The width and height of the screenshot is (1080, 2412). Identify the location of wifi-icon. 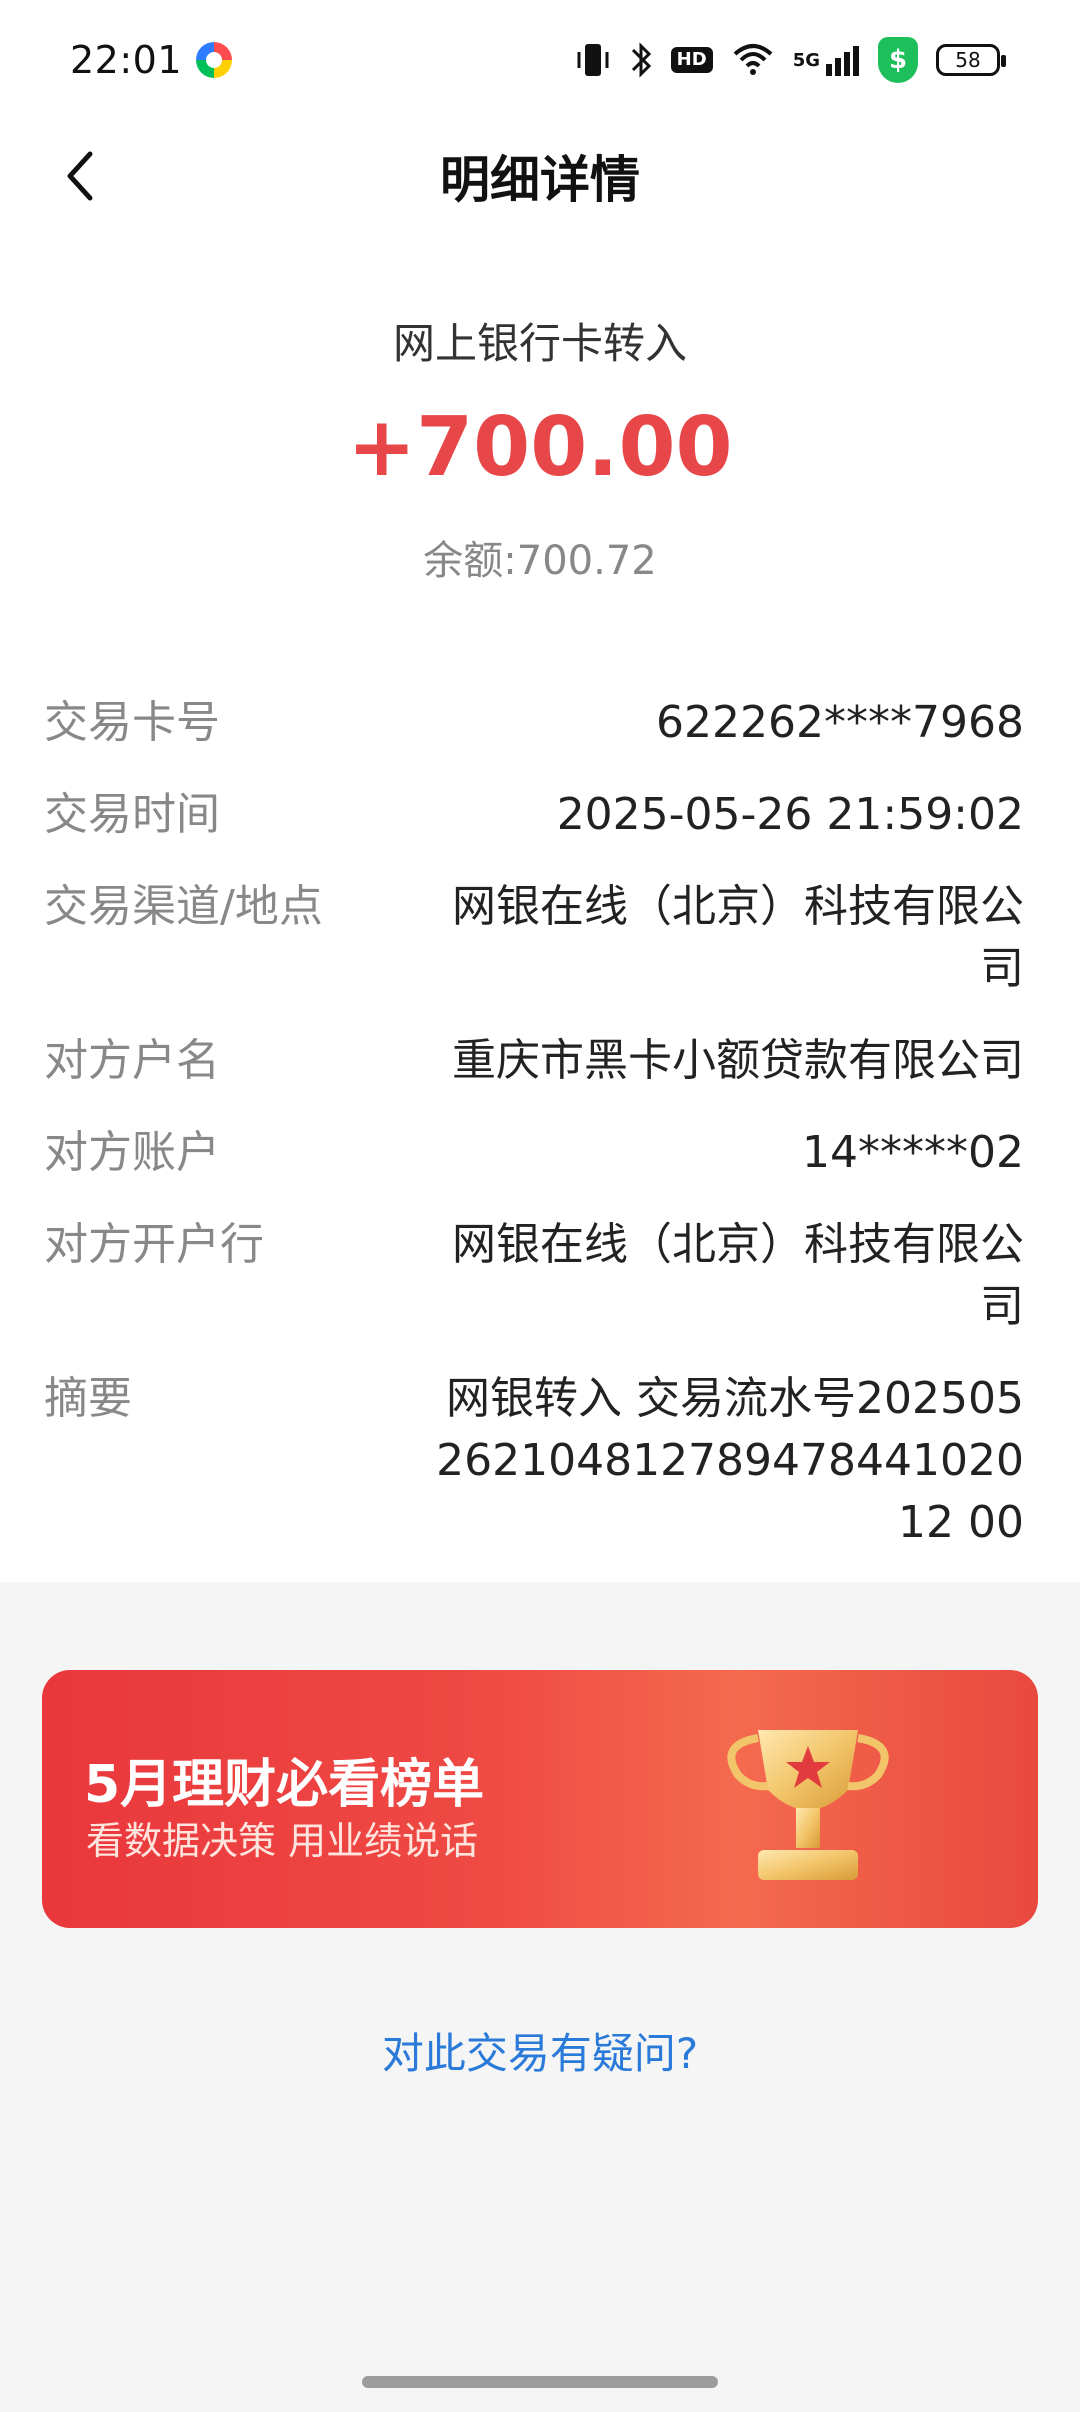
(753, 60).